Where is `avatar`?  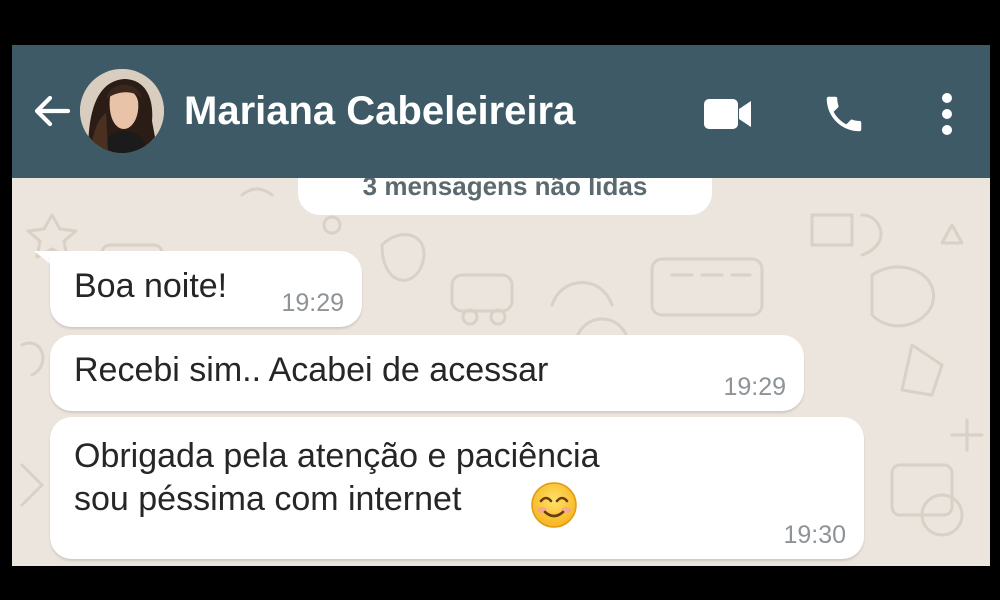
avatar is located at coordinates (122, 111).